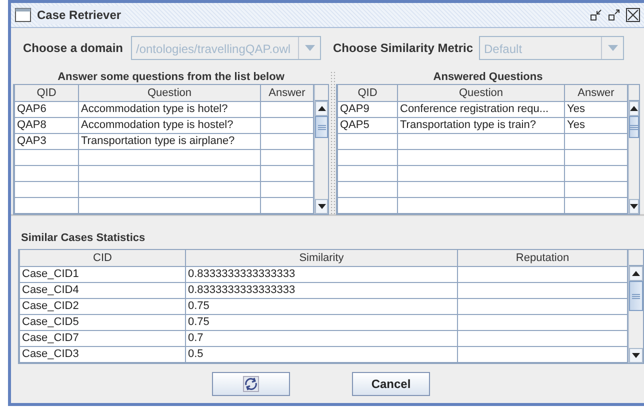 The width and height of the screenshot is (644, 409). What do you see at coordinates (488, 77) in the screenshot?
I see `panel-title: Answered Questions` at bounding box center [488, 77].